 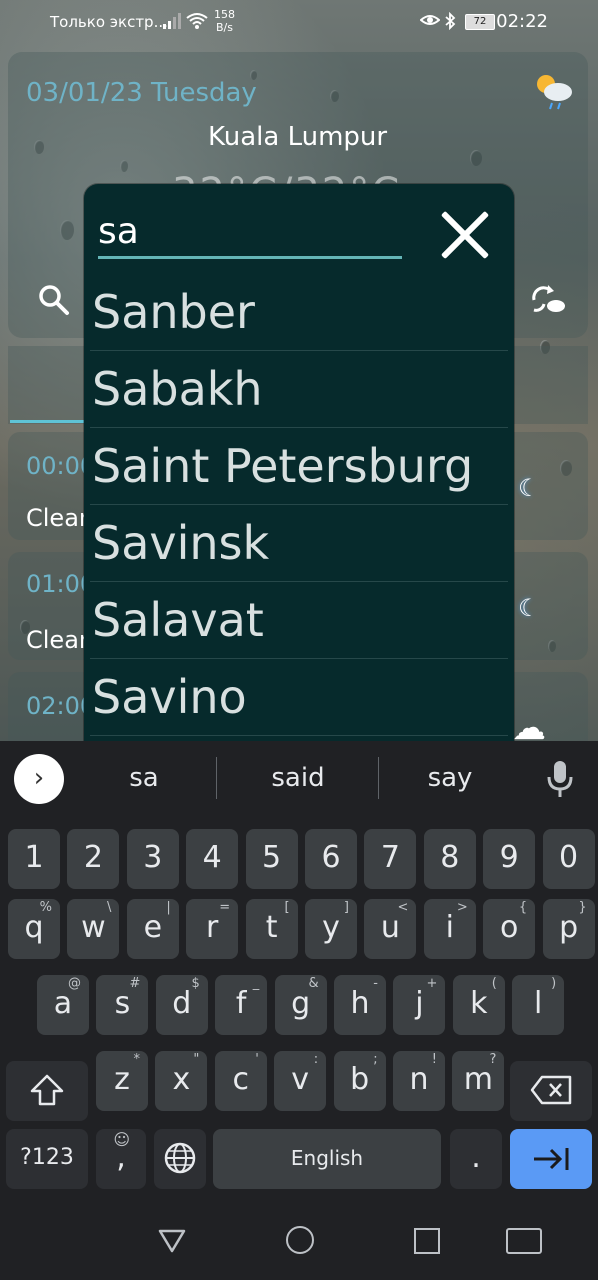 What do you see at coordinates (250, 232) in the screenshot?
I see `city-search-input` at bounding box center [250, 232].